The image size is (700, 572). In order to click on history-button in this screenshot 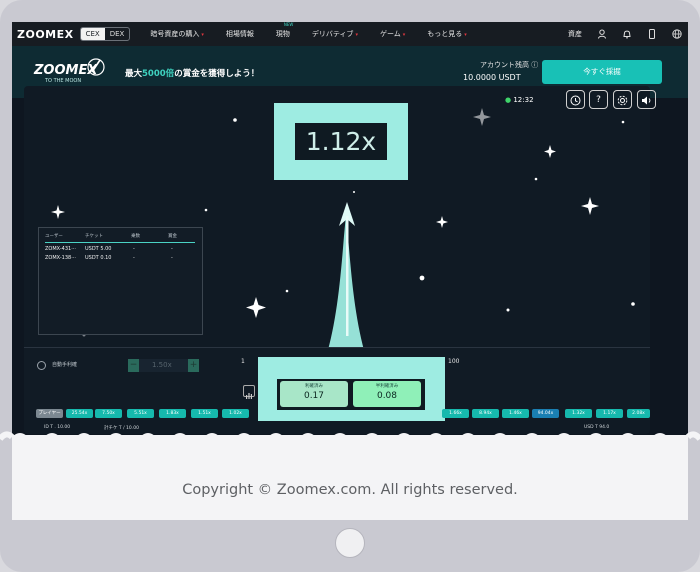, I will do `click(575, 99)`.